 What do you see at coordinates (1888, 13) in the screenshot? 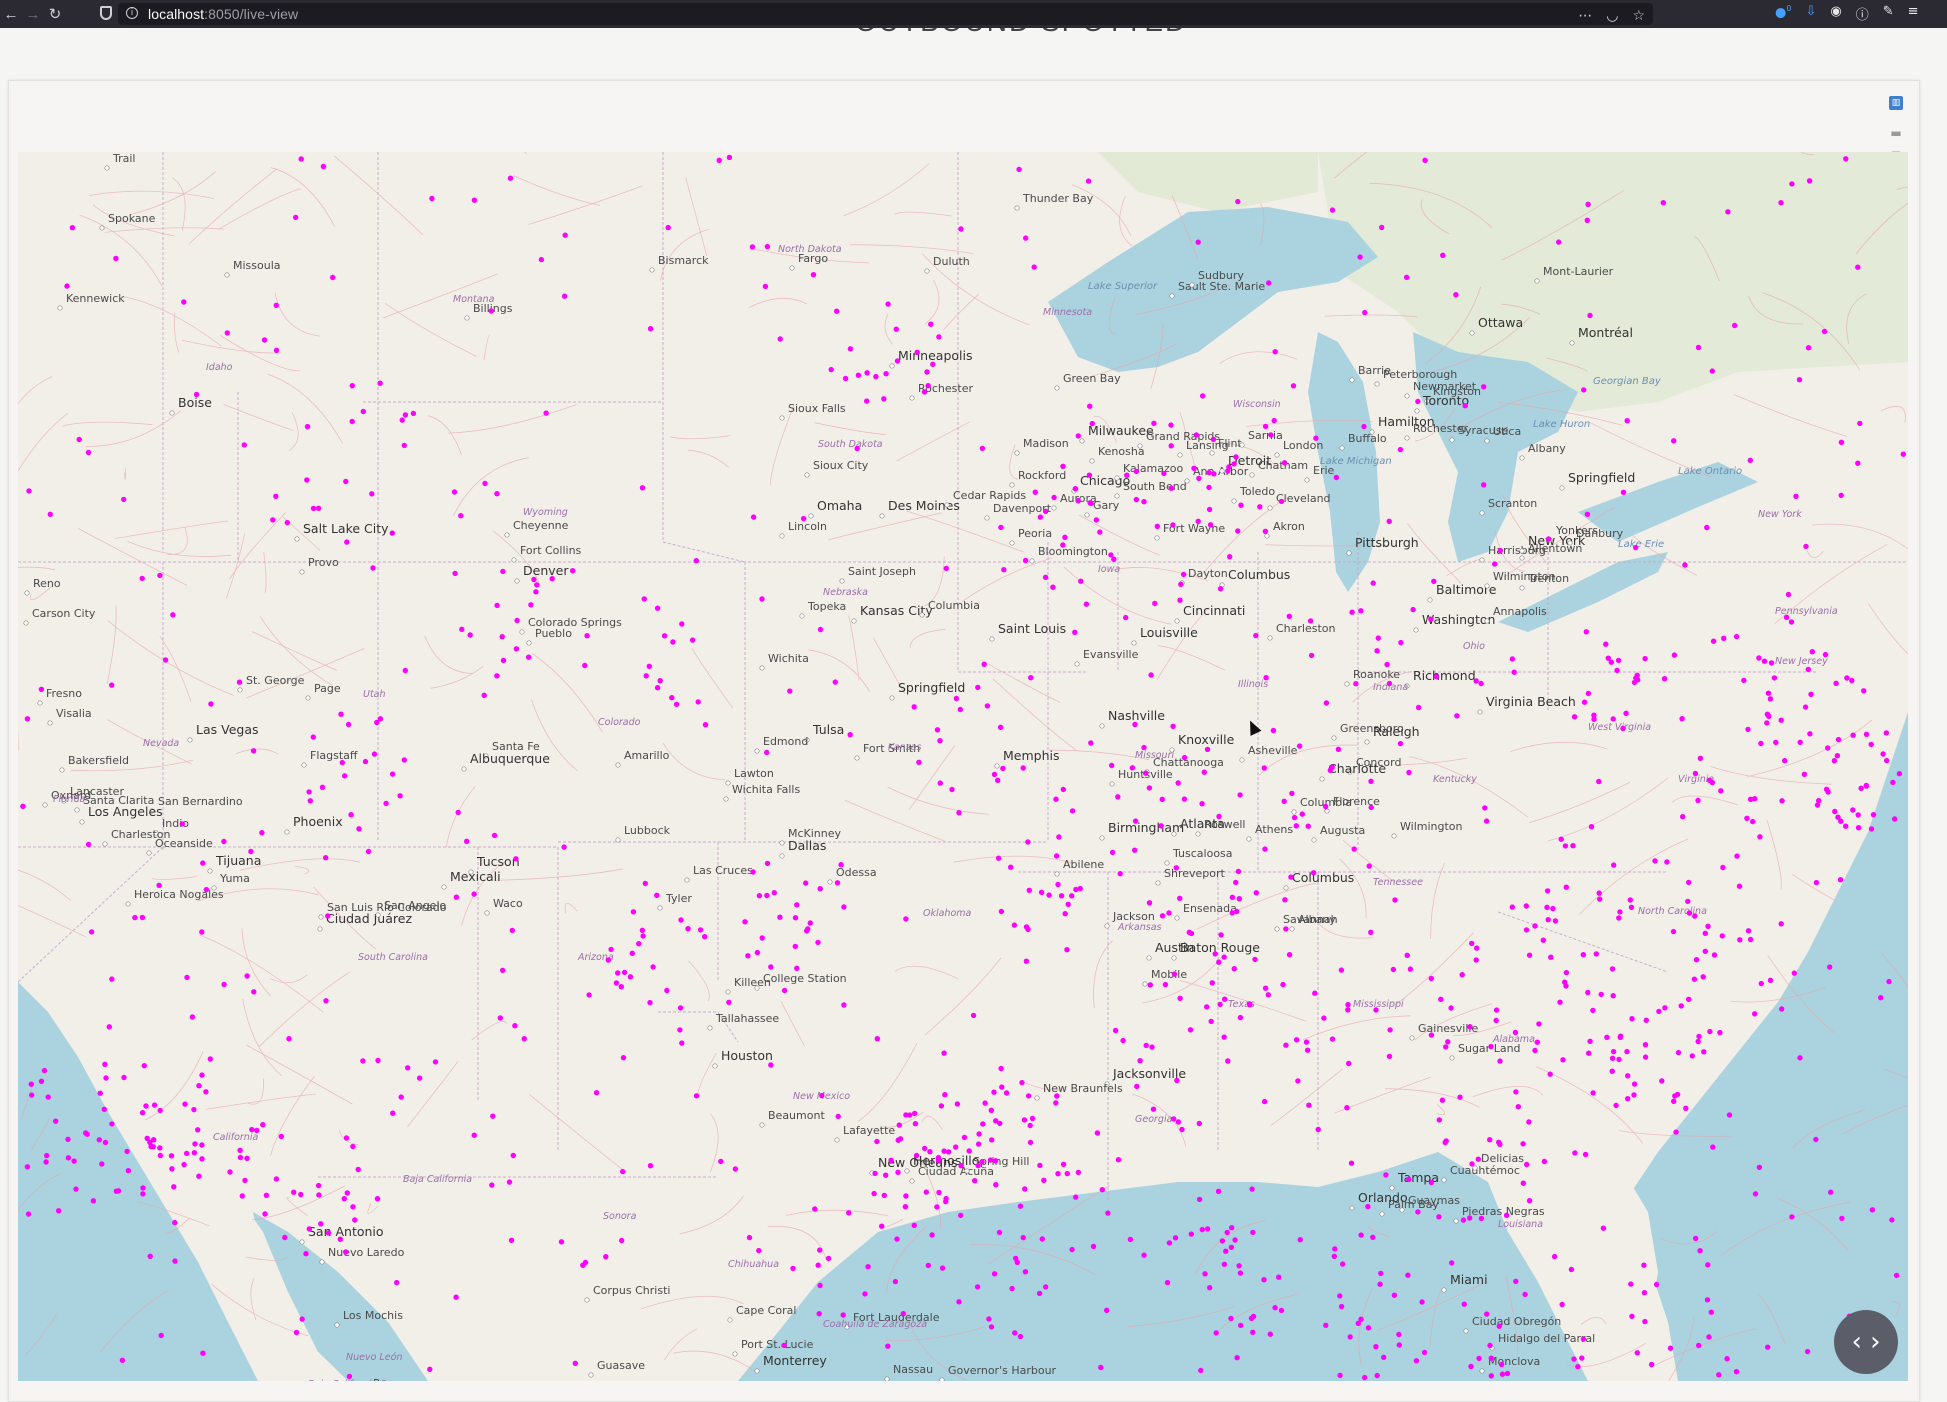
I see `pen-icon: ✎` at bounding box center [1888, 13].